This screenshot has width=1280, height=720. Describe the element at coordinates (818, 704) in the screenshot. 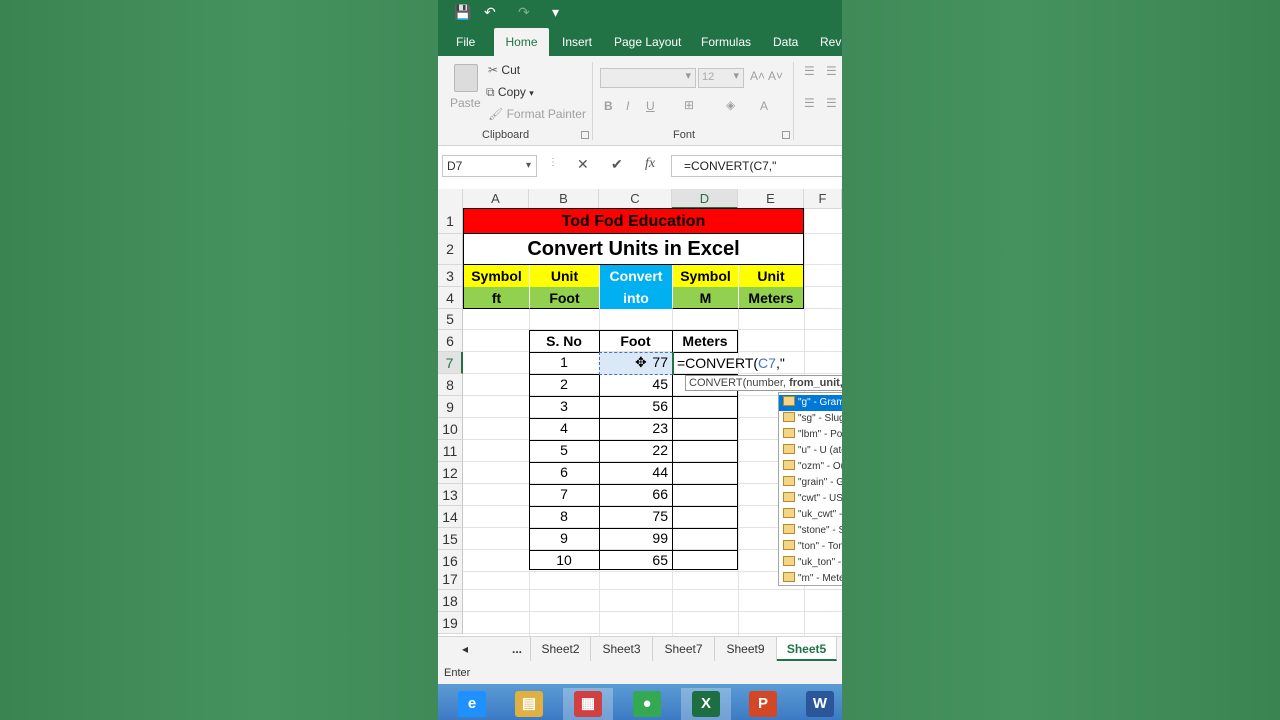

I see `taskbar-word-icon: W` at that location.